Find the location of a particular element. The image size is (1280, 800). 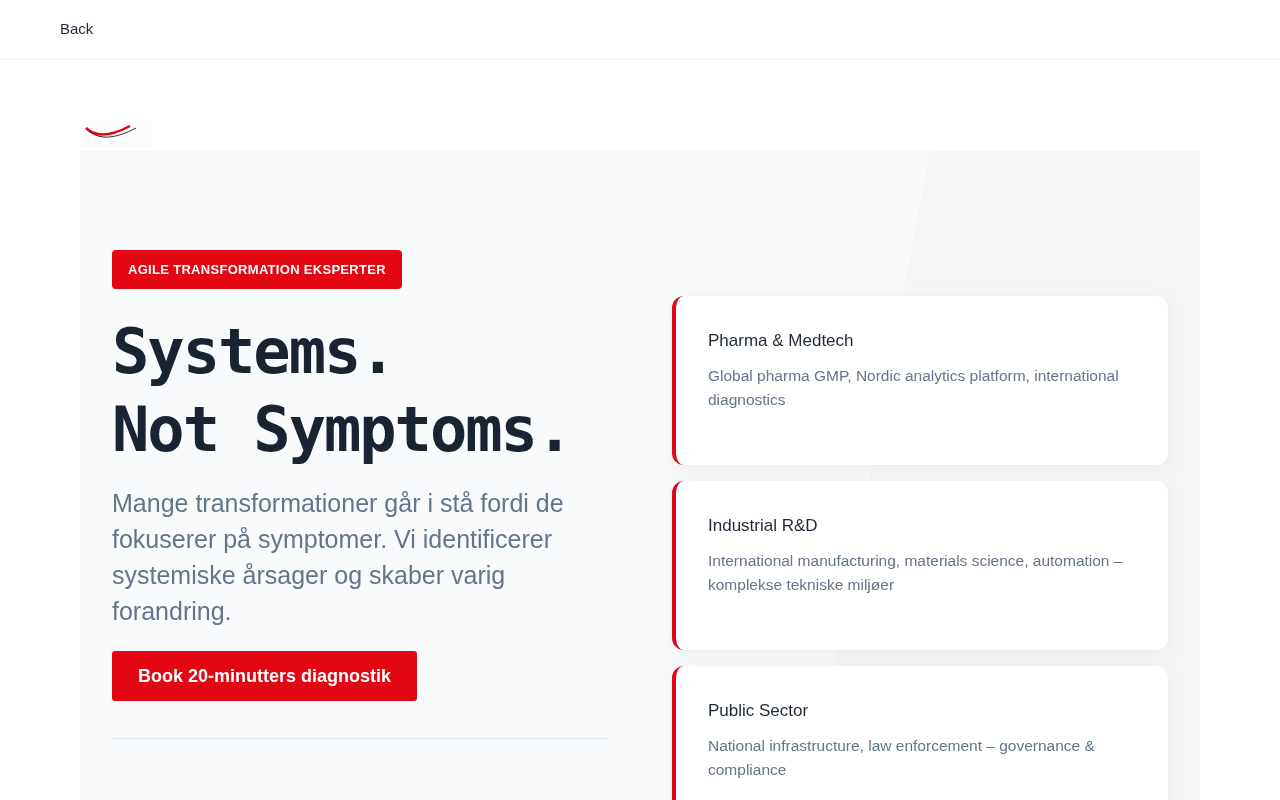

sector-description: National infrastructure, law enforcement – governance & compliance is located at coordinates (902, 757).